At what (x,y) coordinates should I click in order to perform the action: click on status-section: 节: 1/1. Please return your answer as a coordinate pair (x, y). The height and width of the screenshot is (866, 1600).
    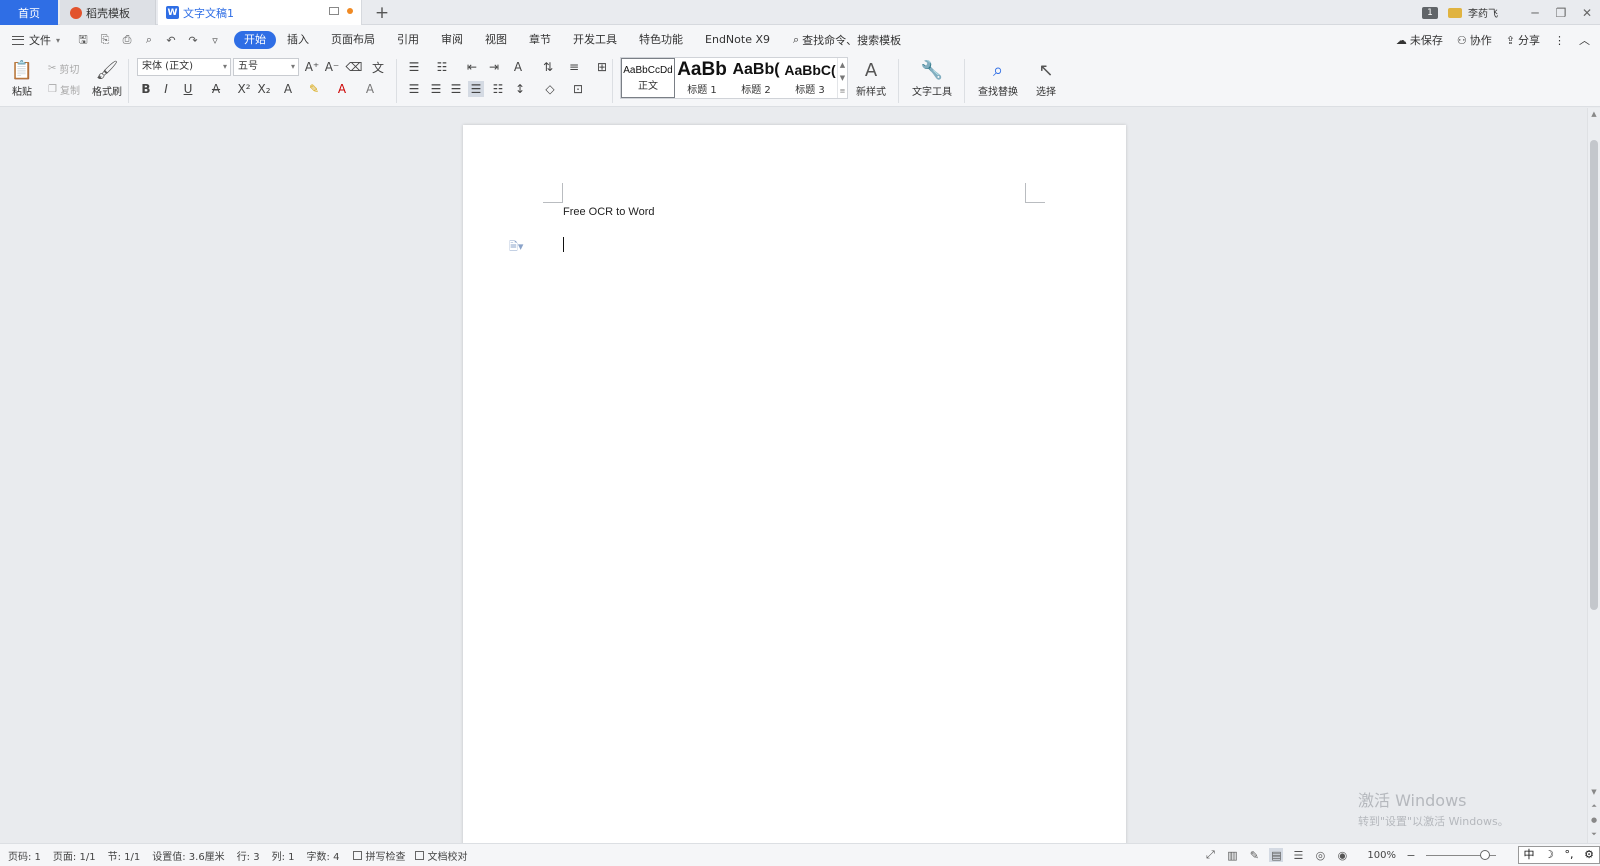
    Looking at the image, I should click on (124, 855).